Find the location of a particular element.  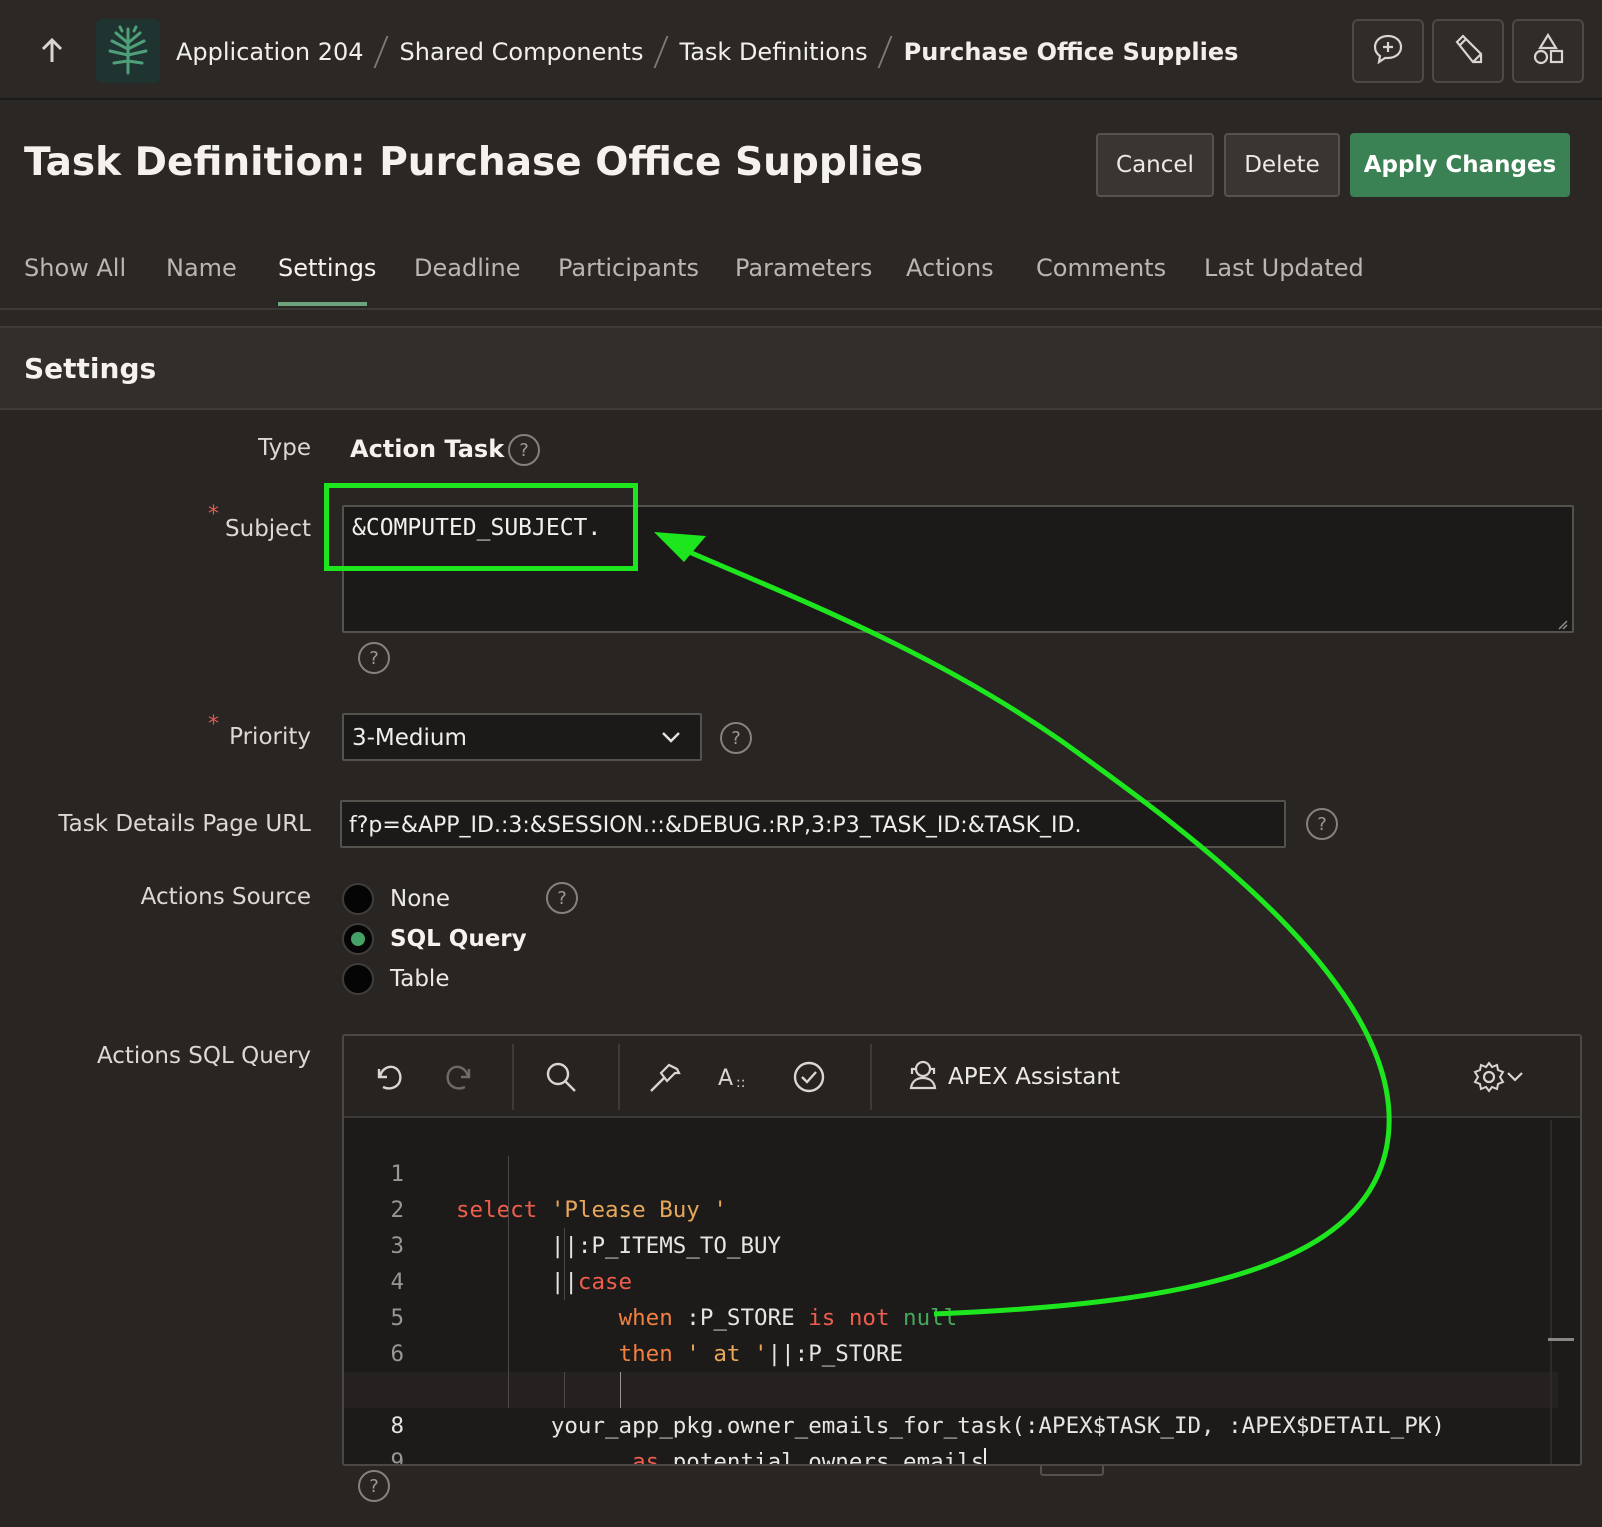

radio-table: Table is located at coordinates (395, 979).